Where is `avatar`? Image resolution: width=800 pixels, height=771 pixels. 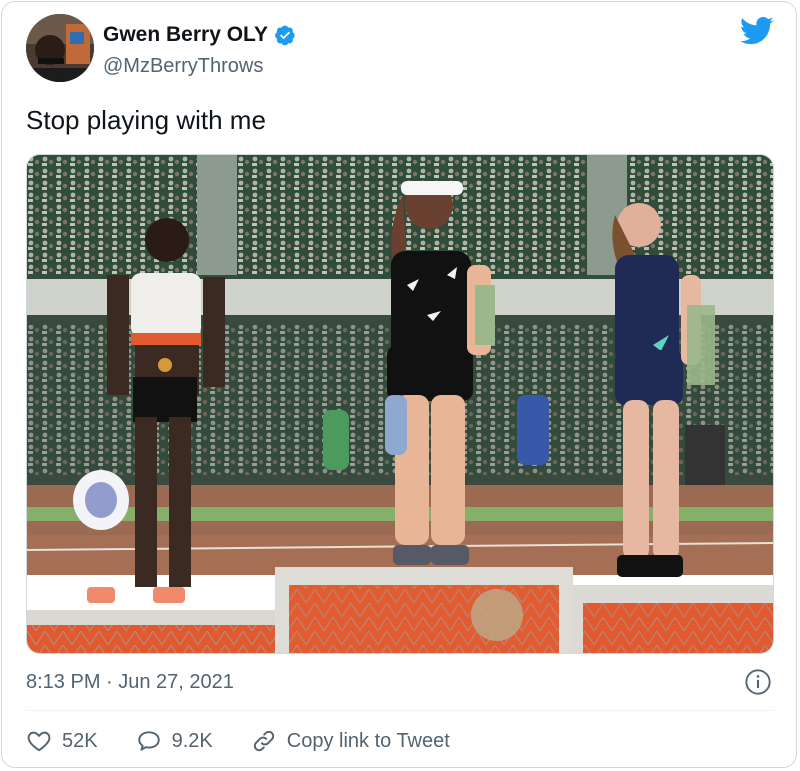 avatar is located at coordinates (60, 48).